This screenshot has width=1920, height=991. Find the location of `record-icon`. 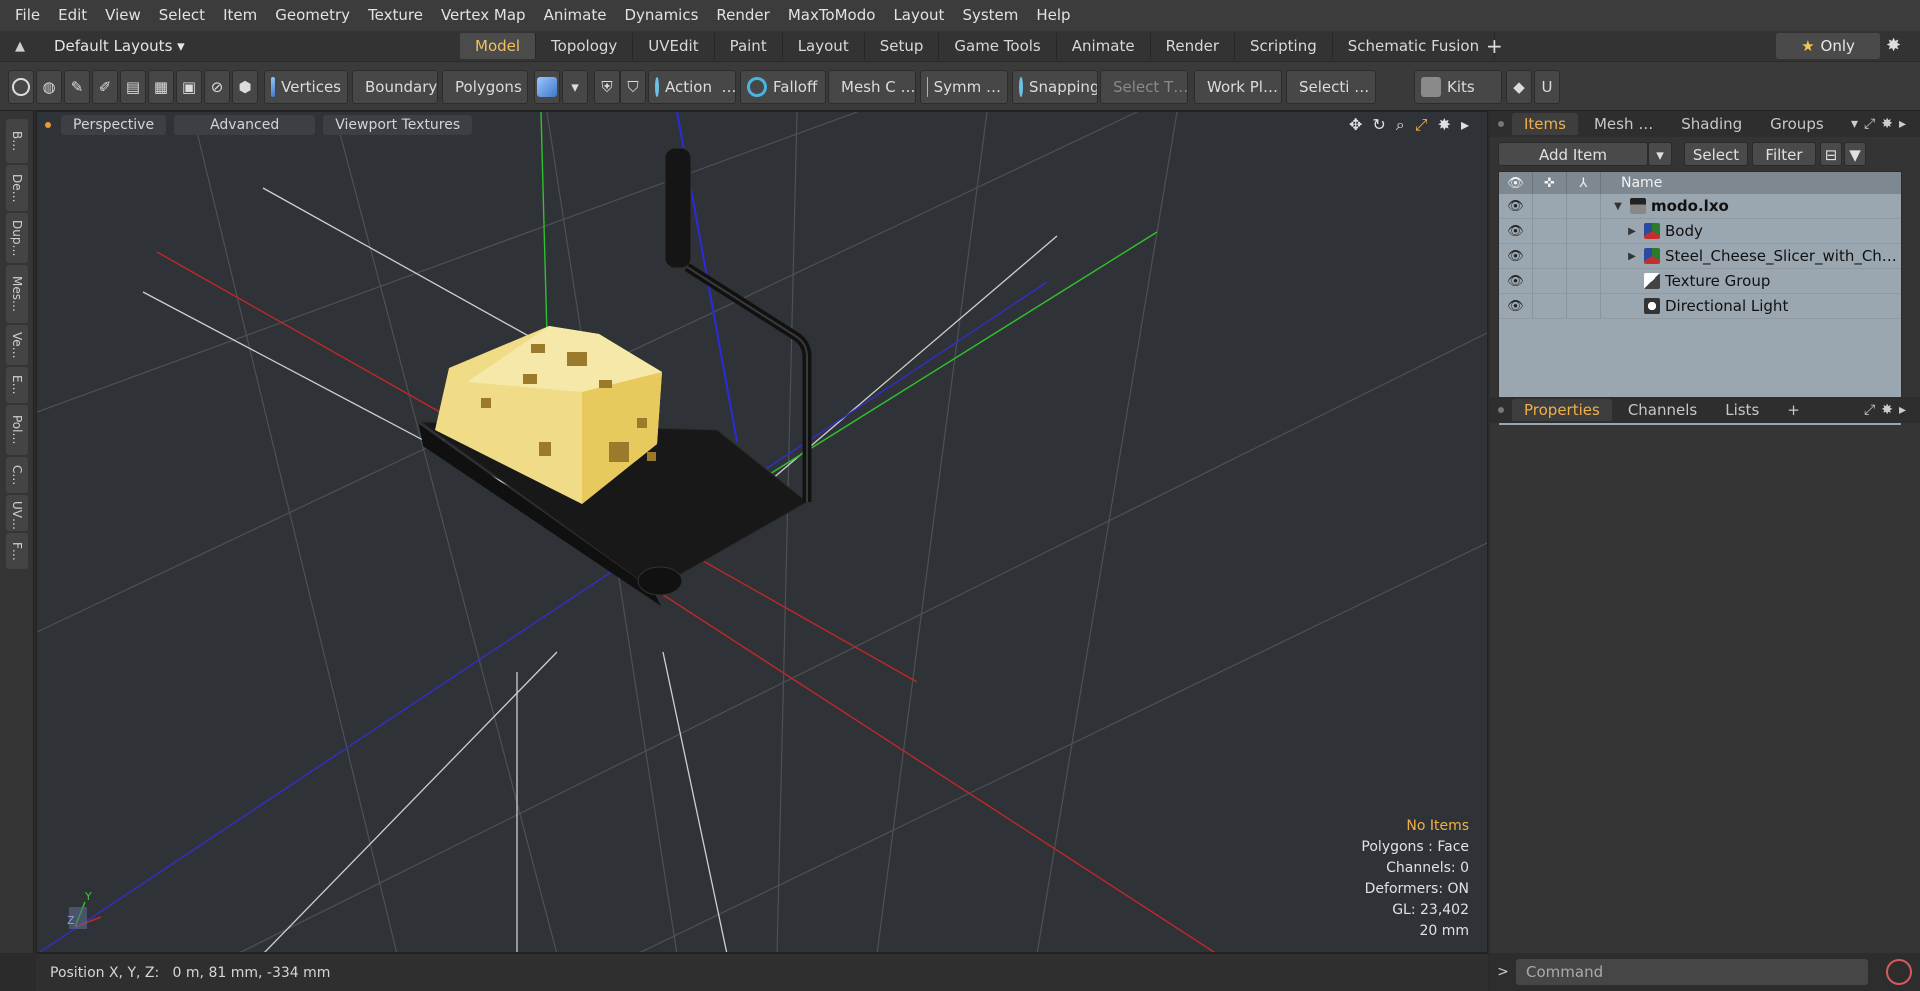

record-icon is located at coordinates (1899, 972).